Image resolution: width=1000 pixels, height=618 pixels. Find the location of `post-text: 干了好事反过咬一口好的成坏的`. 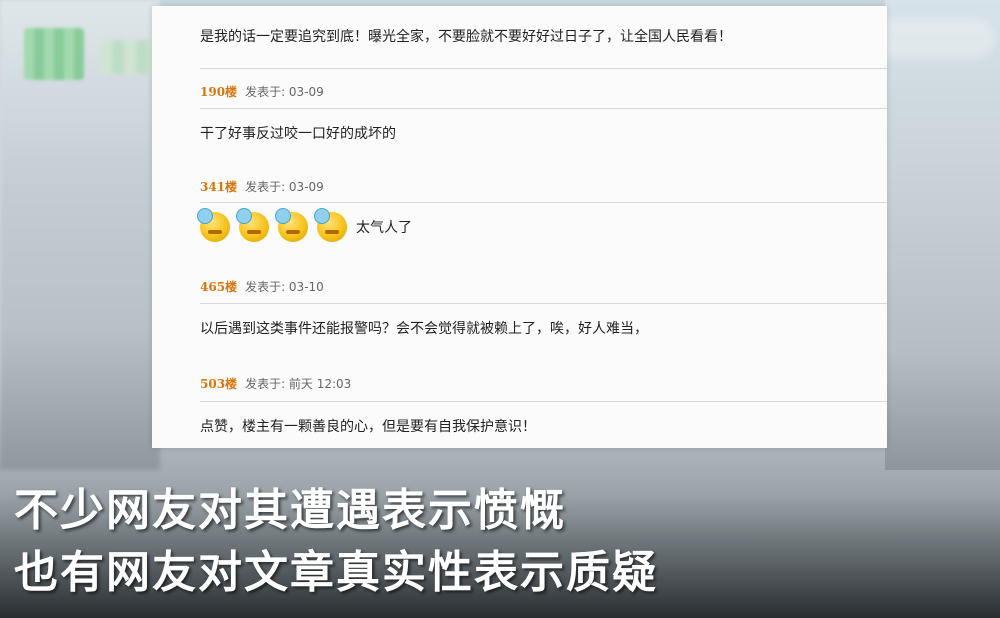

post-text: 干了好事反过咬一口好的成坏的 is located at coordinates (298, 134).